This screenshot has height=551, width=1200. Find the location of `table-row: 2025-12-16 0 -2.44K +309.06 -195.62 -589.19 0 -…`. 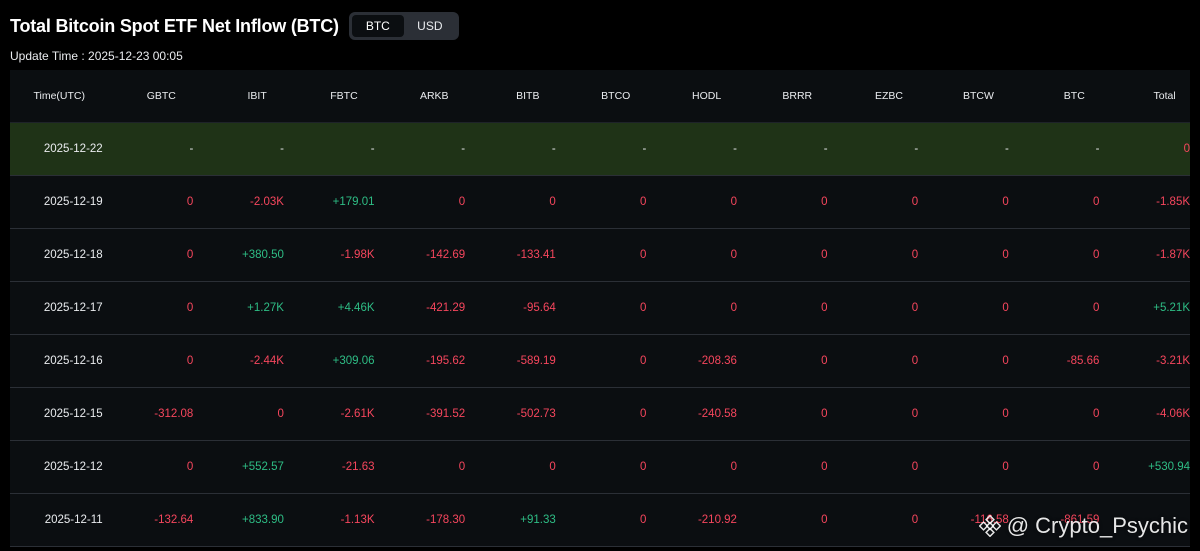

table-row: 2025-12-16 0 -2.44K +309.06 -195.62 -589.19 0 -… is located at coordinates (600, 361).